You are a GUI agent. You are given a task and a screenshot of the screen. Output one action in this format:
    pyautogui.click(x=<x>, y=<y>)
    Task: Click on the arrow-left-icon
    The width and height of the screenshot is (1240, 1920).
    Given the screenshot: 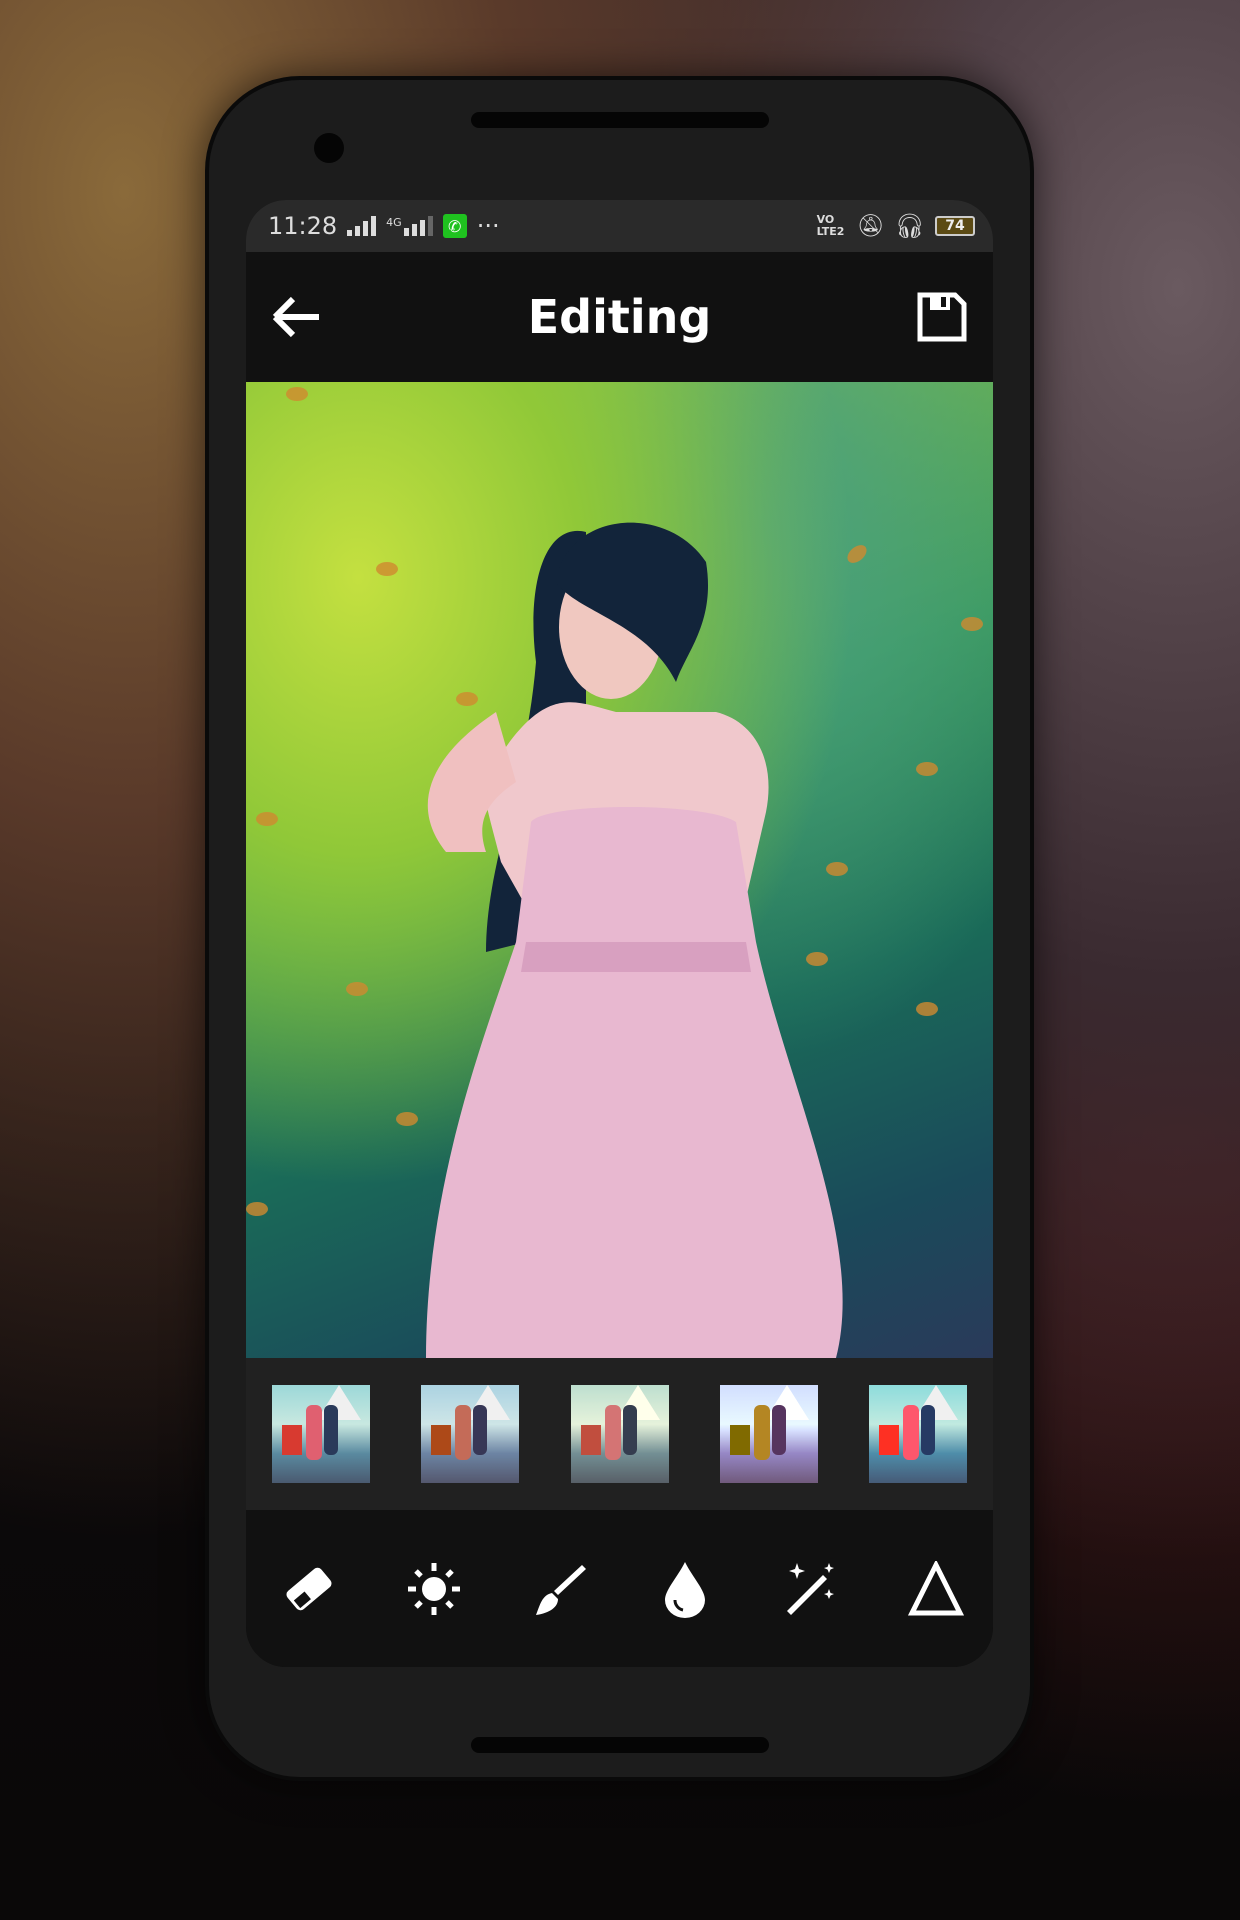 What is the action you would take?
    pyautogui.click(x=295, y=317)
    